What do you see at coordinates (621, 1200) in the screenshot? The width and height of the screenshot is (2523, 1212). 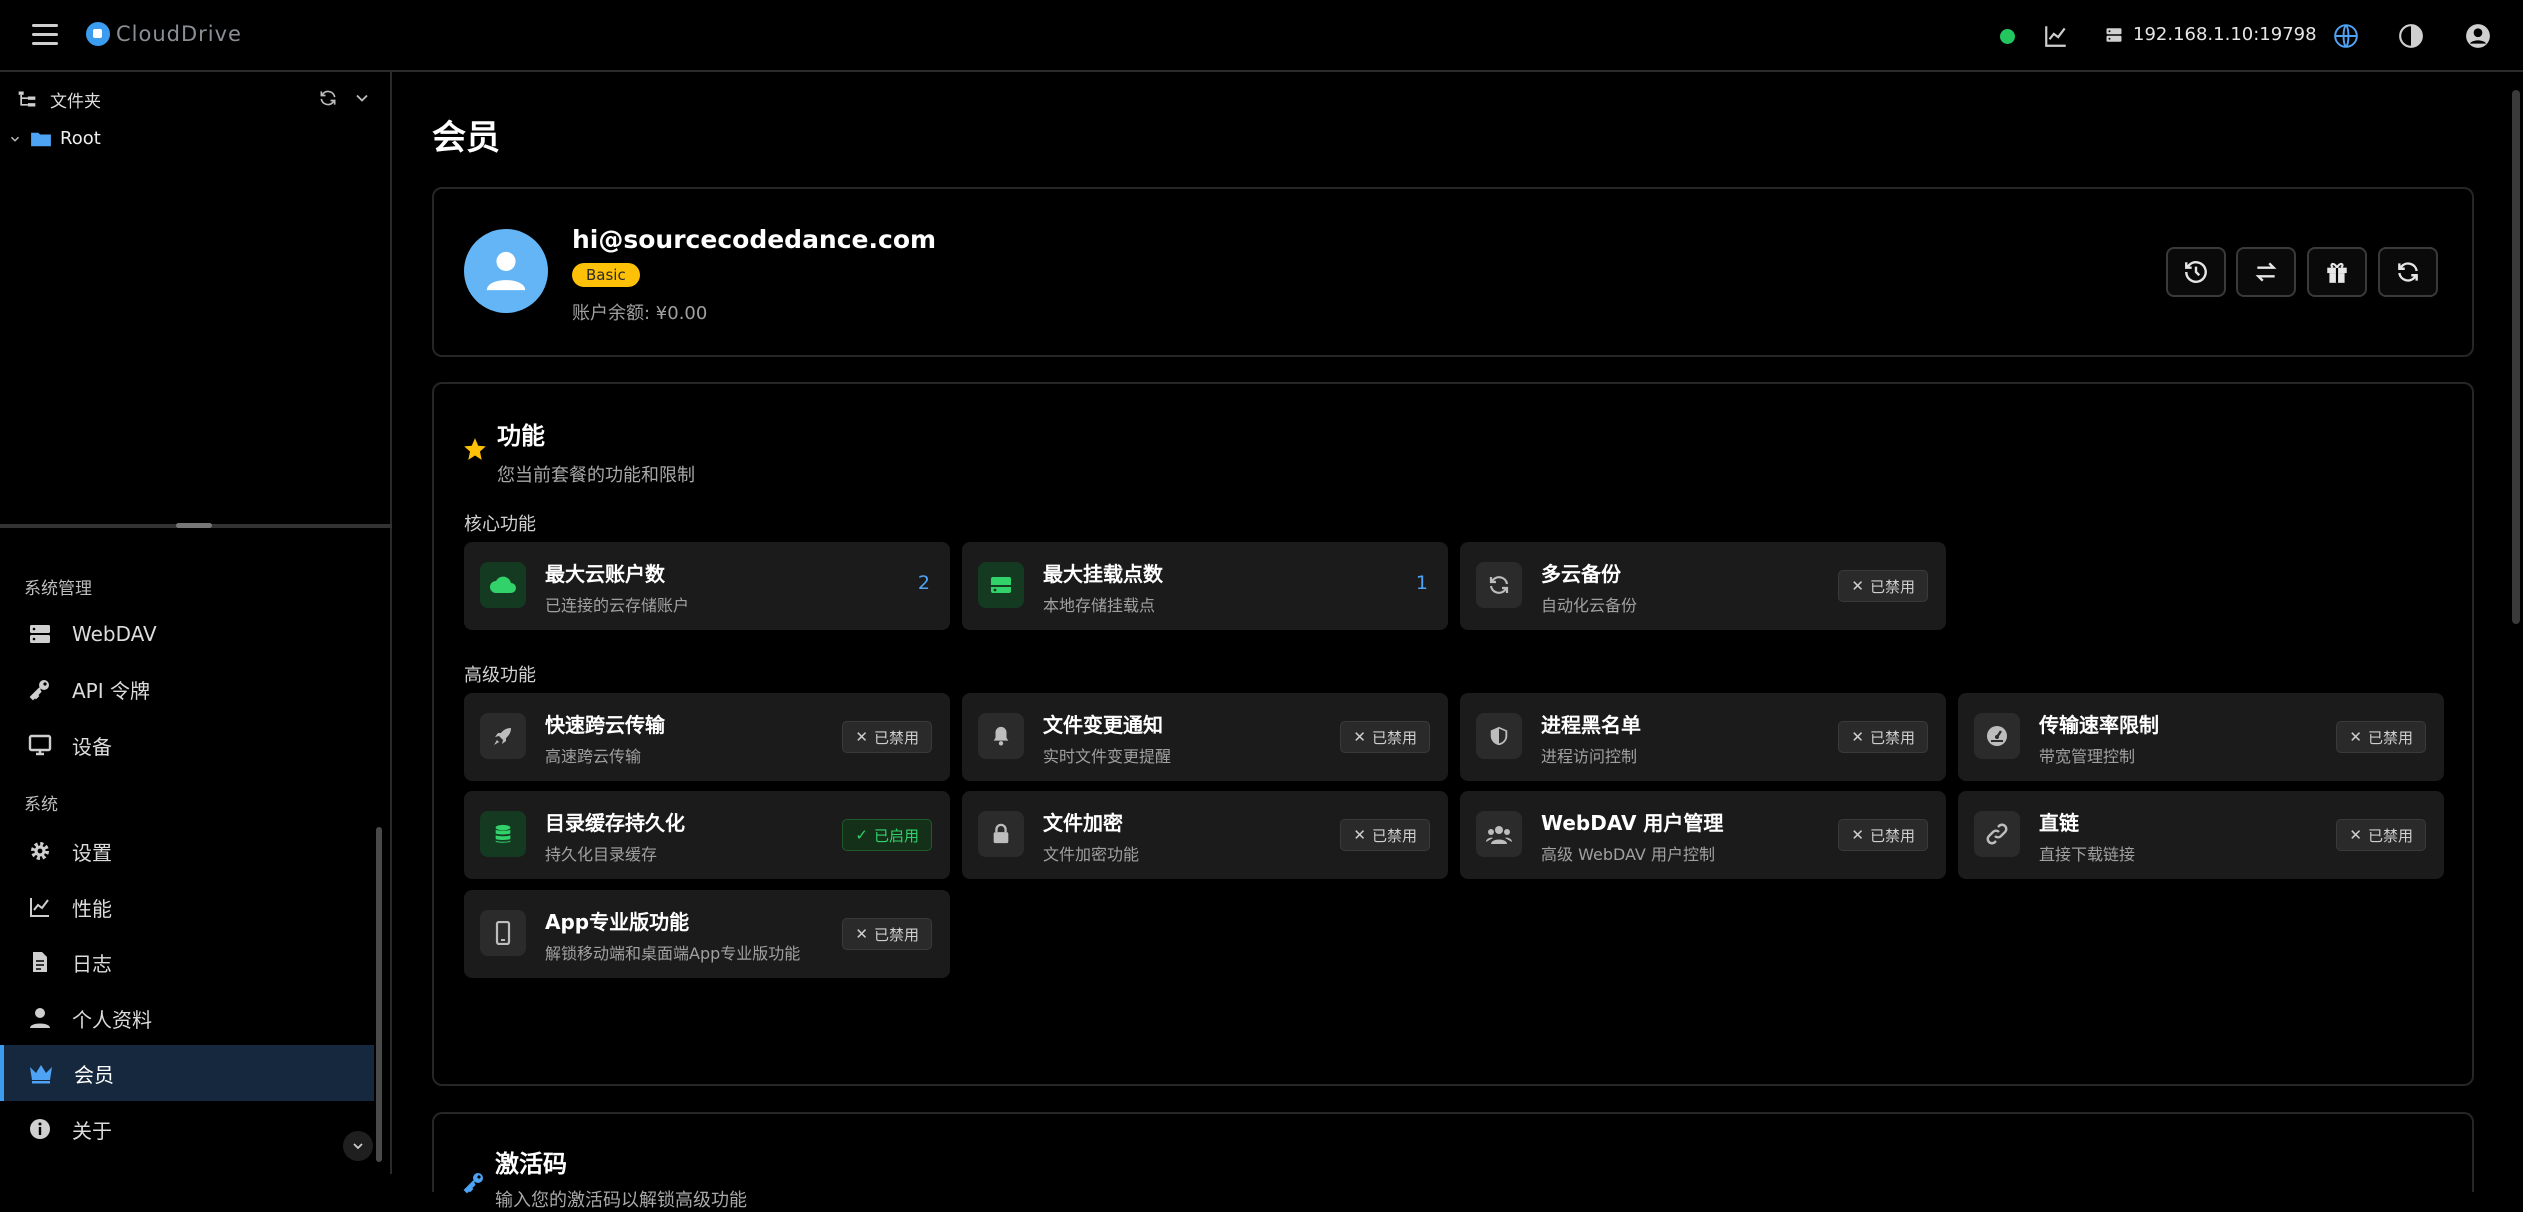 I see `activation-subtitle: 输入您的激活码以解锁高级功能` at bounding box center [621, 1200].